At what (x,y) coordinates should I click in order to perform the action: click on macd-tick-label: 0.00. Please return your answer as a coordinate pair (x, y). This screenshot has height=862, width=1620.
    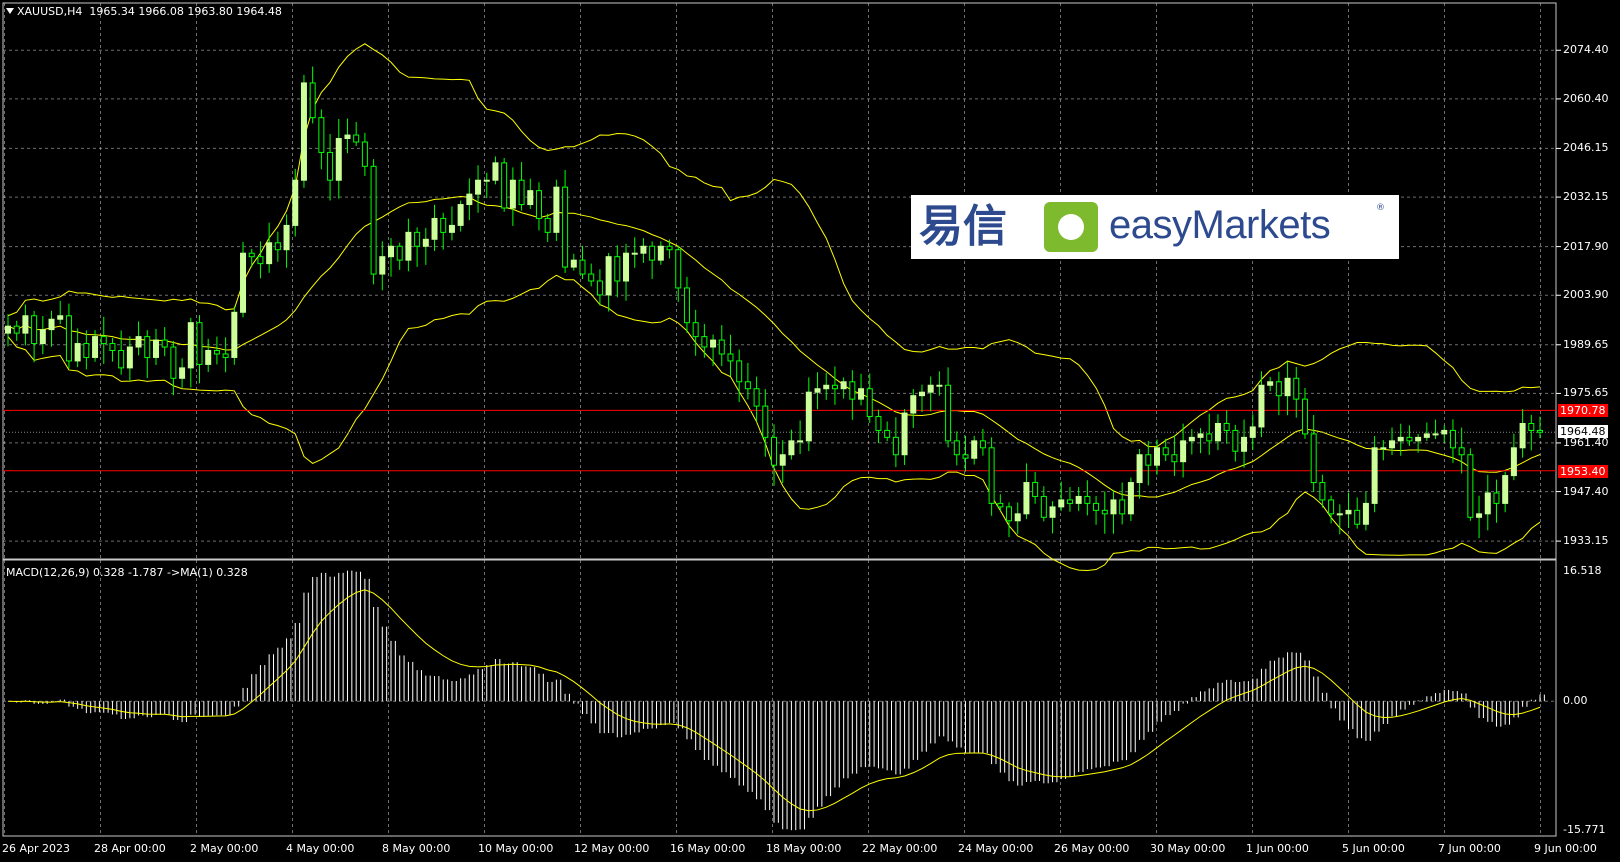
    Looking at the image, I should click on (1575, 701).